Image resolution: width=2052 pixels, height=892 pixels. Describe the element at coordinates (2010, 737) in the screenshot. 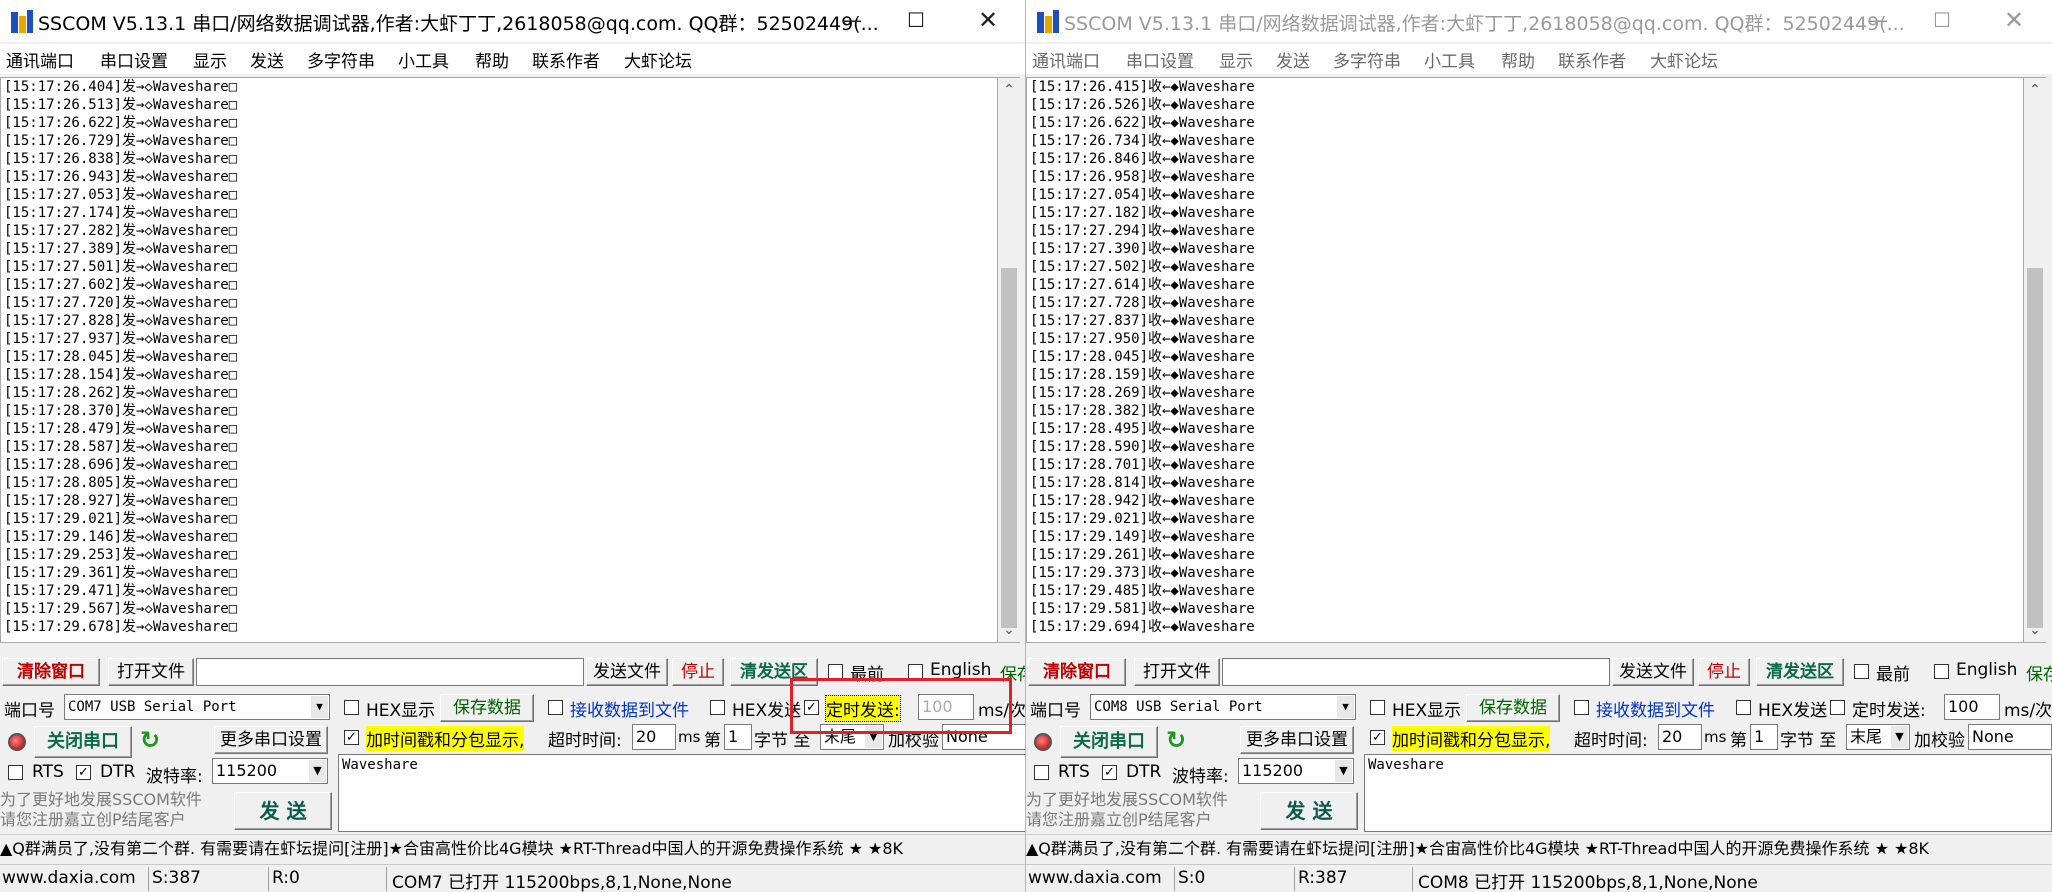

I see `checksum-select: None` at that location.